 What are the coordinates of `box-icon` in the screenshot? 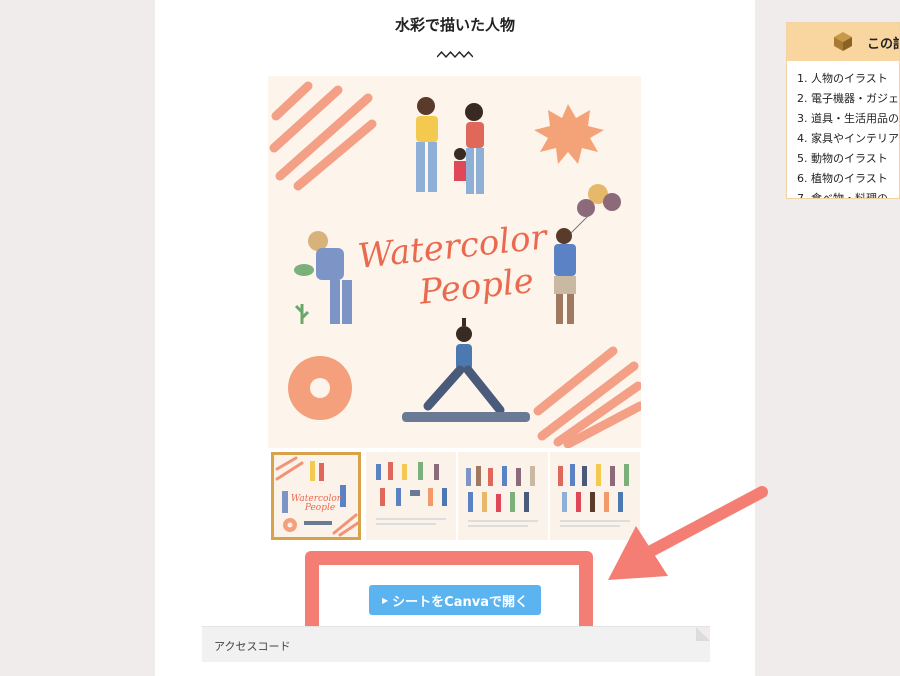 It's located at (843, 41).